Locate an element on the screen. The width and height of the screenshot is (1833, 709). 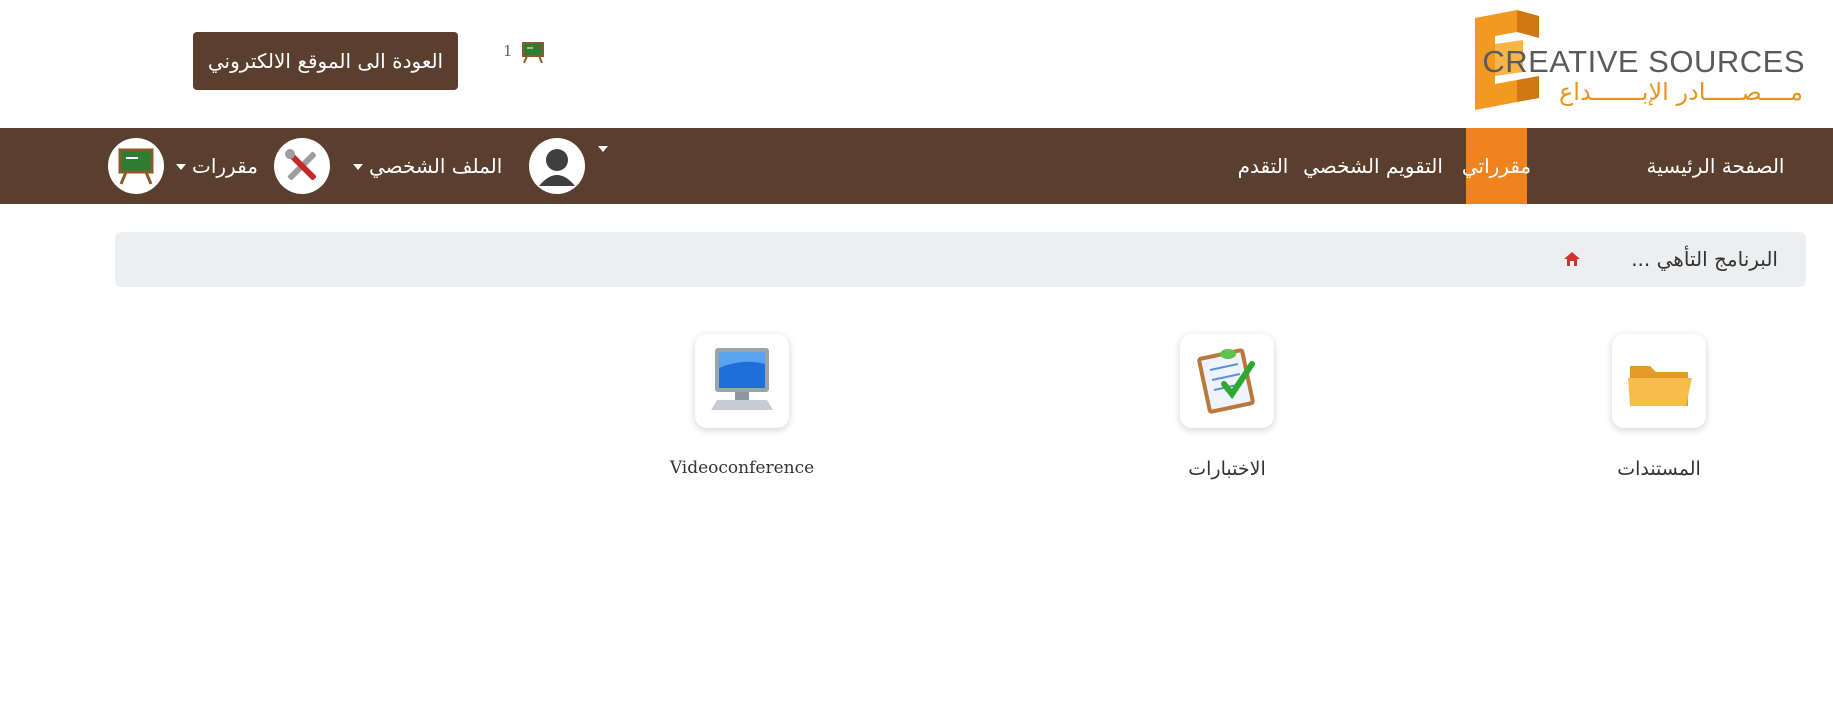
tool-videoconference: Videoconference is located at coordinates (742, 414).